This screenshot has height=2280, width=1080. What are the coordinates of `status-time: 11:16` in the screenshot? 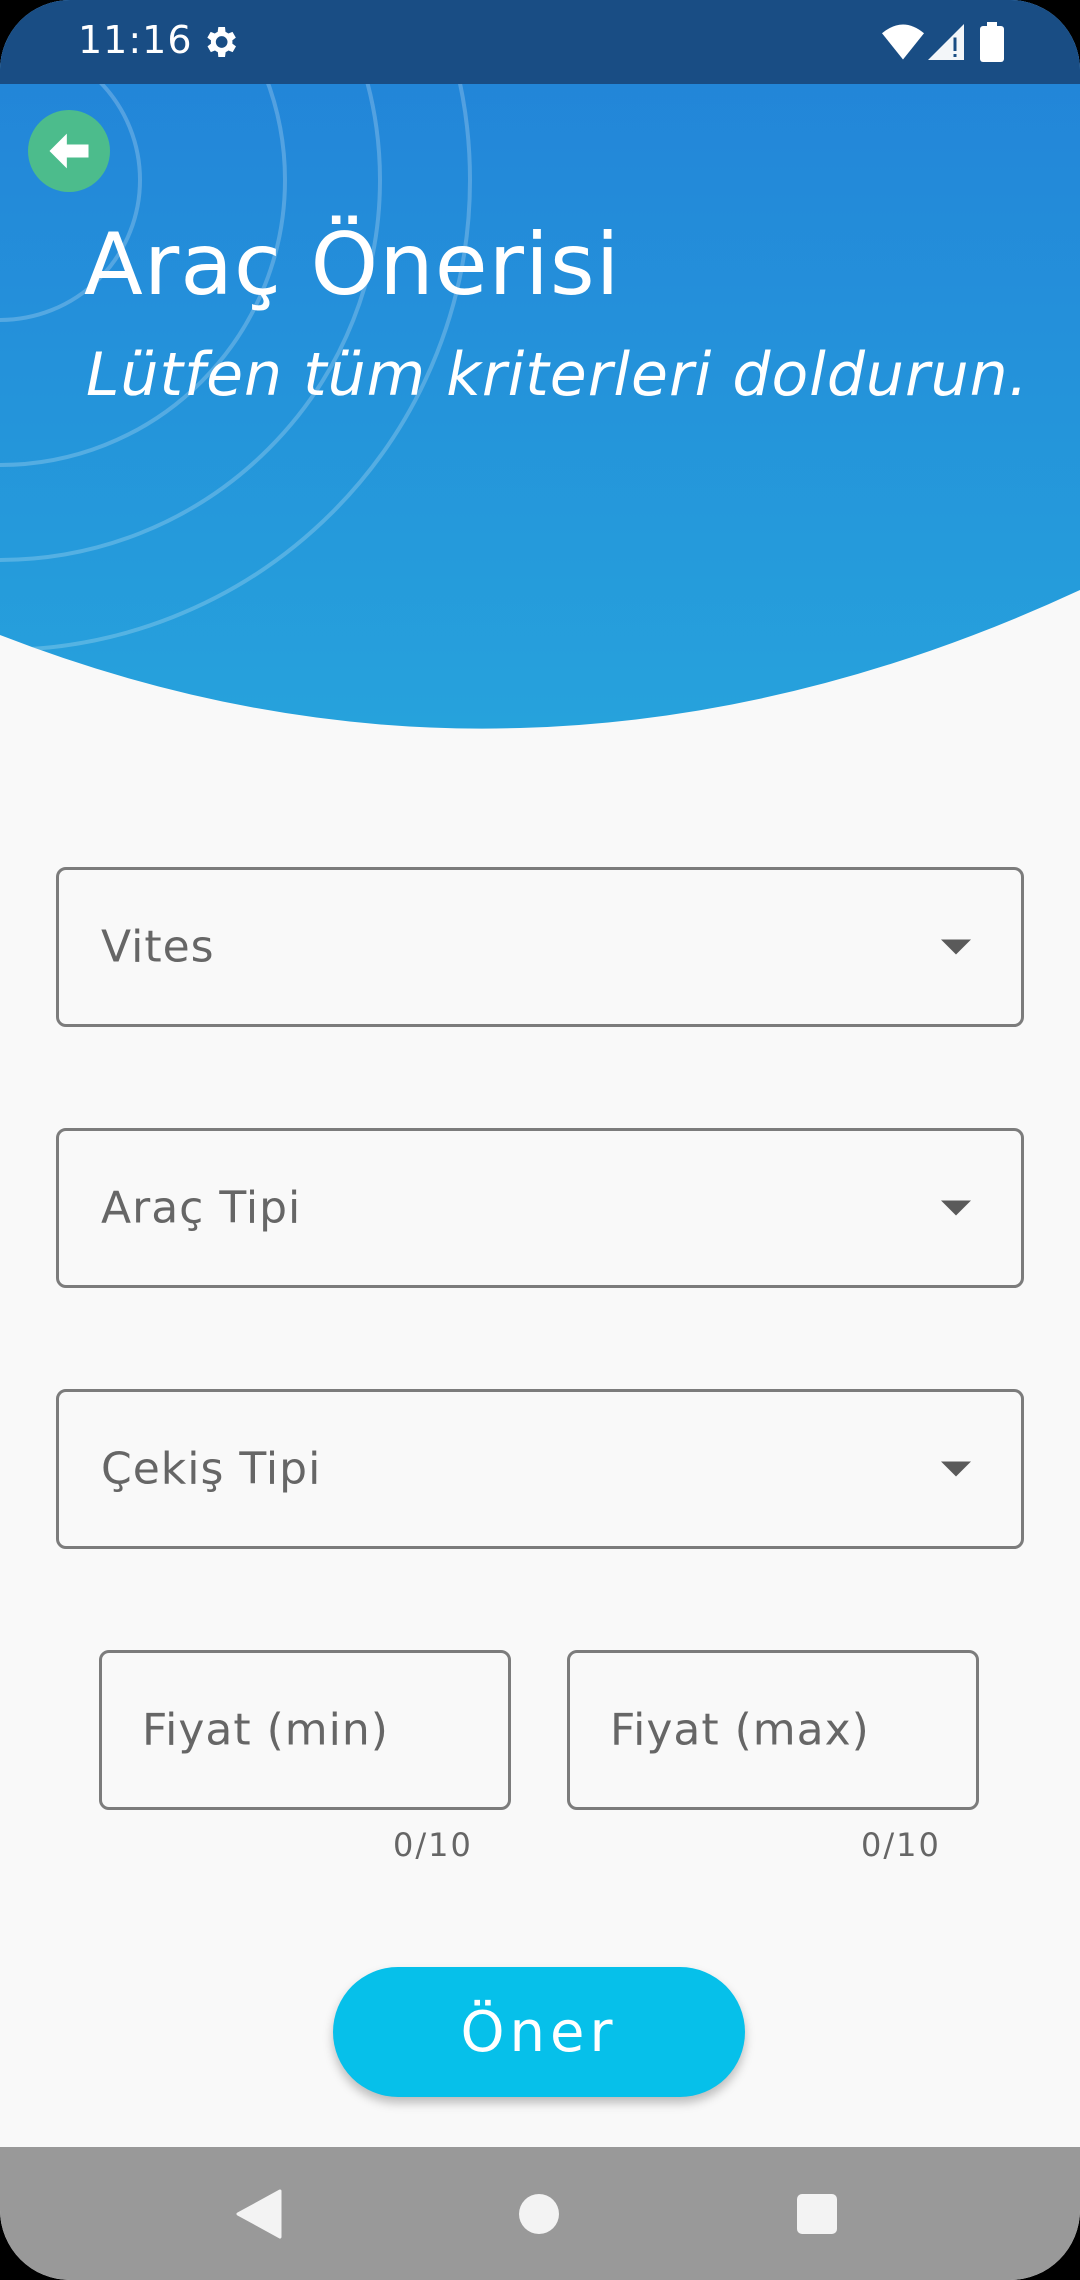 It's located at (135, 40).